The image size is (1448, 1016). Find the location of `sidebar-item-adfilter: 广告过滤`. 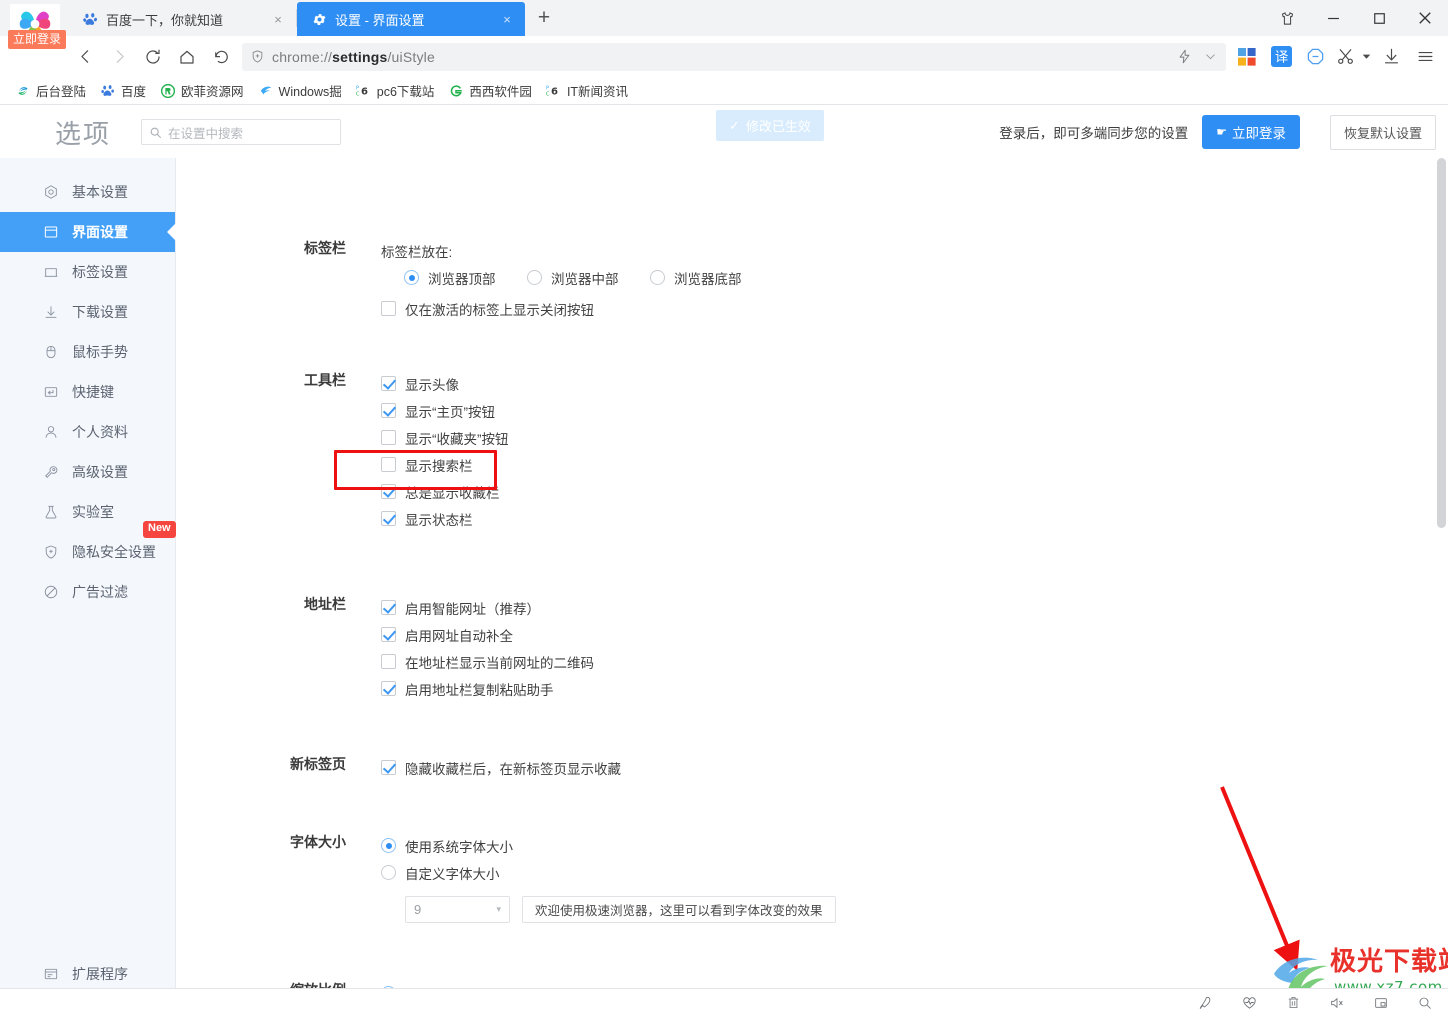

sidebar-item-adfilter: 广告过滤 is located at coordinates (87, 592).